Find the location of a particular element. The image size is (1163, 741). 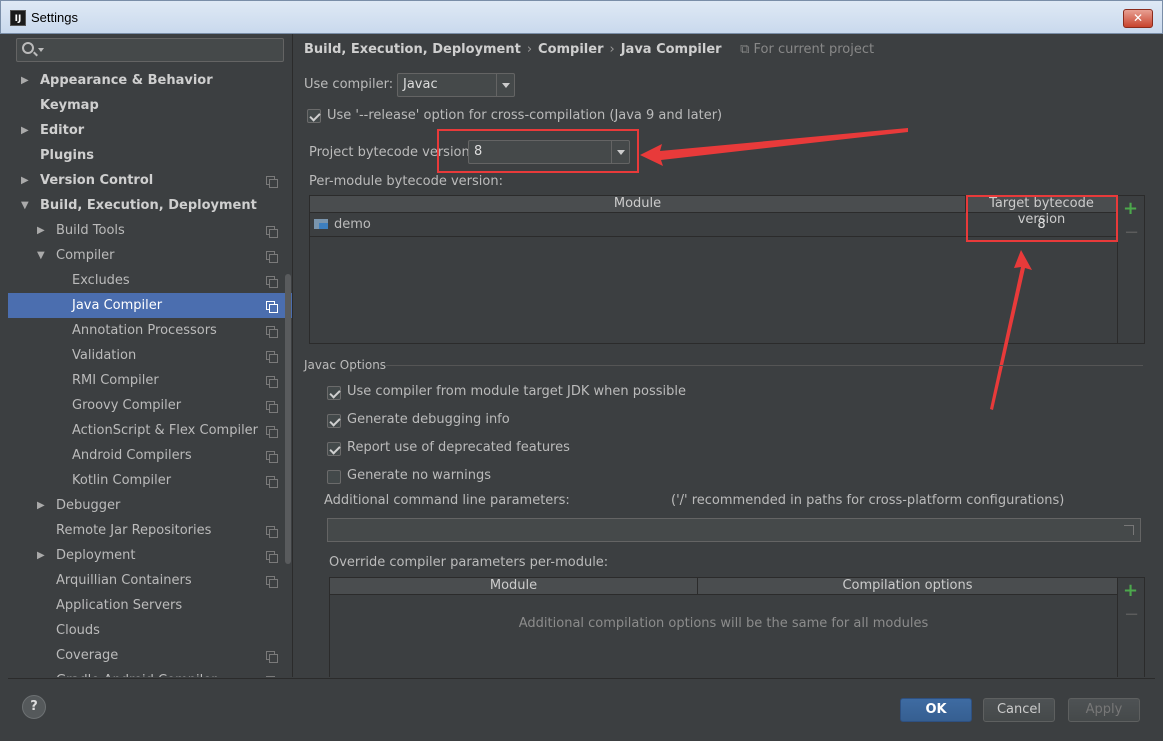

option-debugging-info-checkbox is located at coordinates (334, 421).